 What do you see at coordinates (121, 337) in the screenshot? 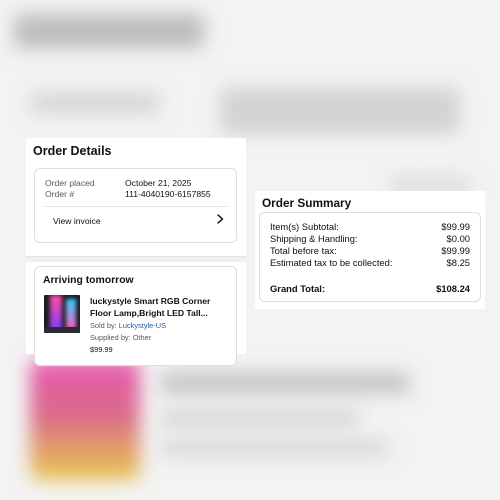
I see `supplied-by: Supplied by: Other` at bounding box center [121, 337].